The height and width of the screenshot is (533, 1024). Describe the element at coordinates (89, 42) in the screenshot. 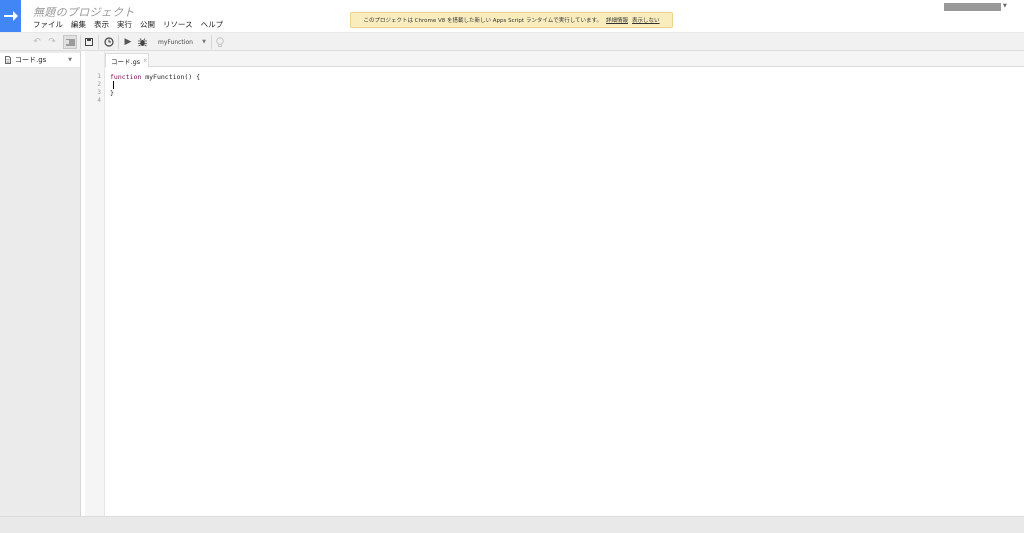

I see `save-icon` at that location.